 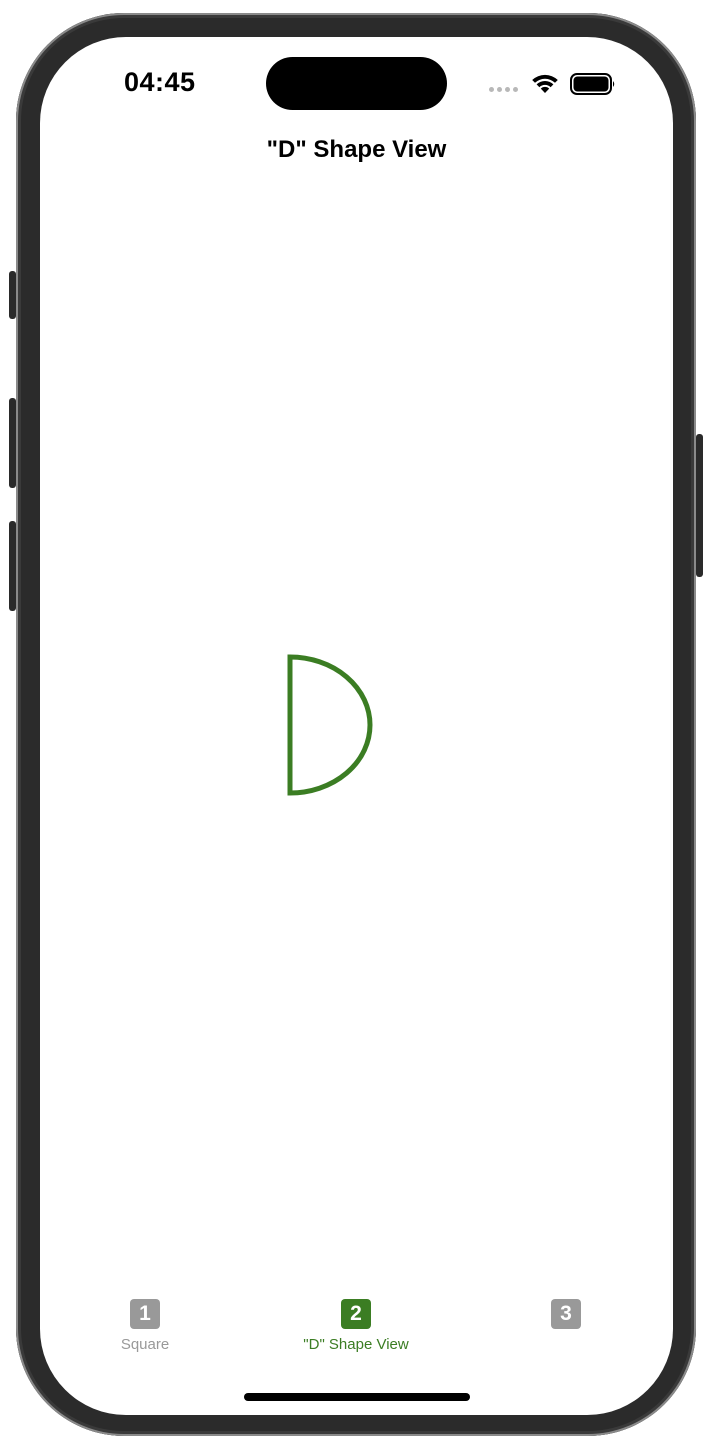 I want to click on tab-d-shape-view: 2 "D" Shape View, so click(x=356, y=1326).